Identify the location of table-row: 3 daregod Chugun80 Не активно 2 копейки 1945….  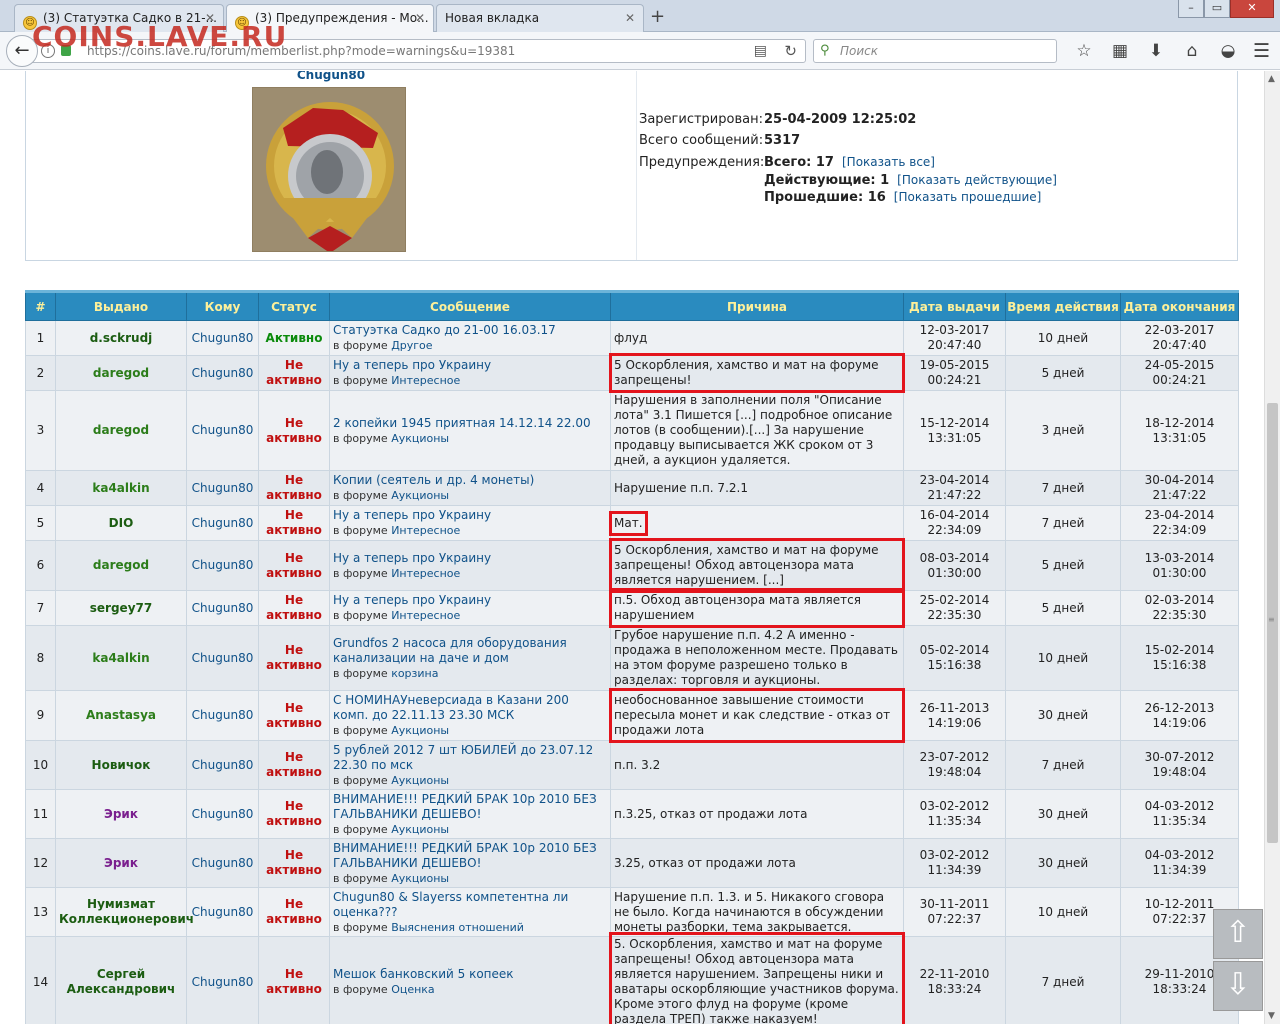
(632, 430).